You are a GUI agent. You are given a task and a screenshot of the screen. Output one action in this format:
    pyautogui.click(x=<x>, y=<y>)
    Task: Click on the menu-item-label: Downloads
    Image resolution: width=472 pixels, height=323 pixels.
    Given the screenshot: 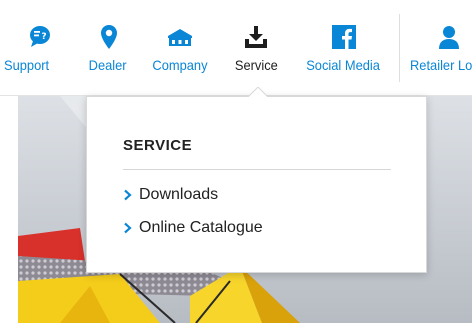 What is the action you would take?
    pyautogui.click(x=179, y=194)
    